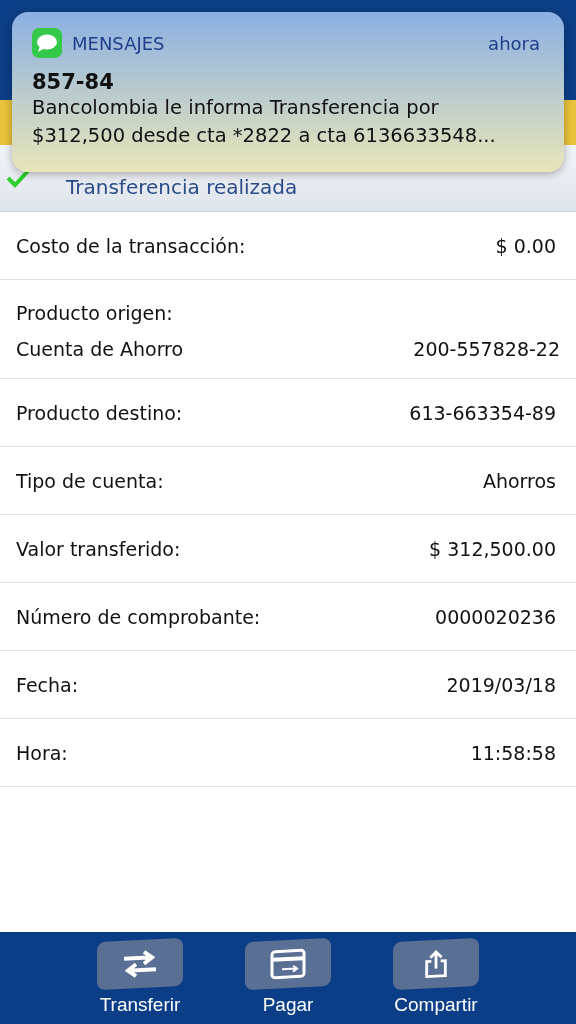  I want to click on detail-value: 2019/03/18, so click(501, 684).